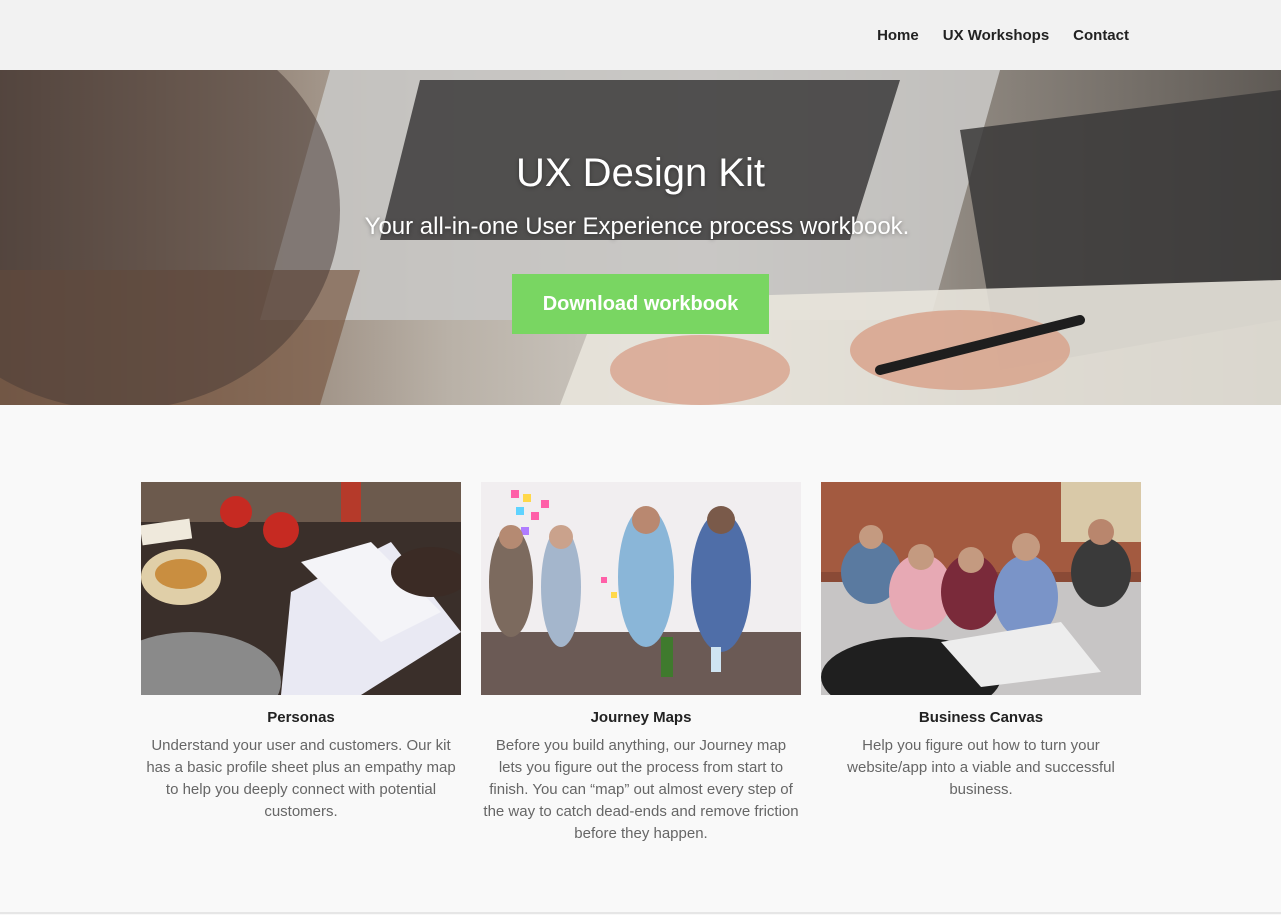  What do you see at coordinates (641, 588) in the screenshot?
I see `journey-maps-photo` at bounding box center [641, 588].